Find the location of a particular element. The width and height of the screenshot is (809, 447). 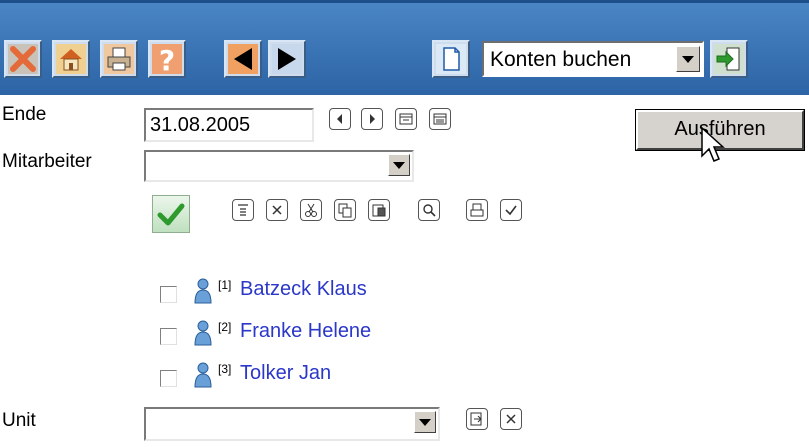

list-top-icon is located at coordinates (243, 210).